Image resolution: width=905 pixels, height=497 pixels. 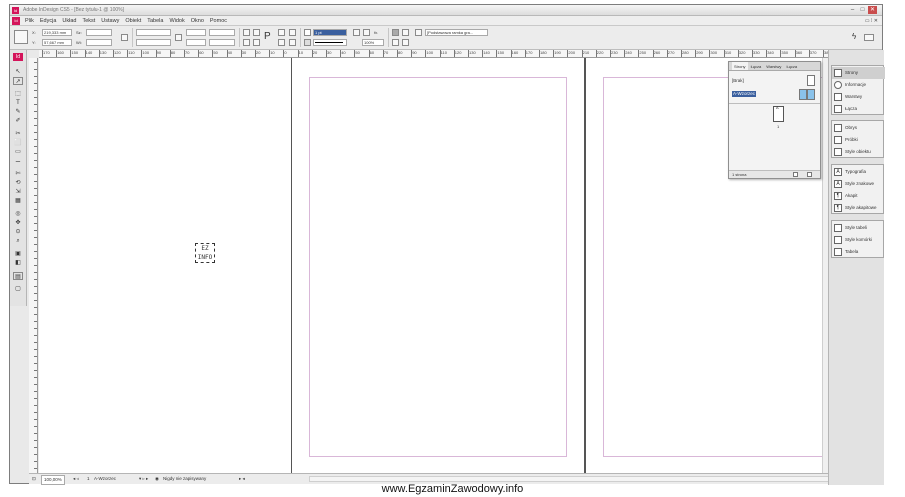 I want to click on menu-settings: Ustawy, so click(x=110, y=21).